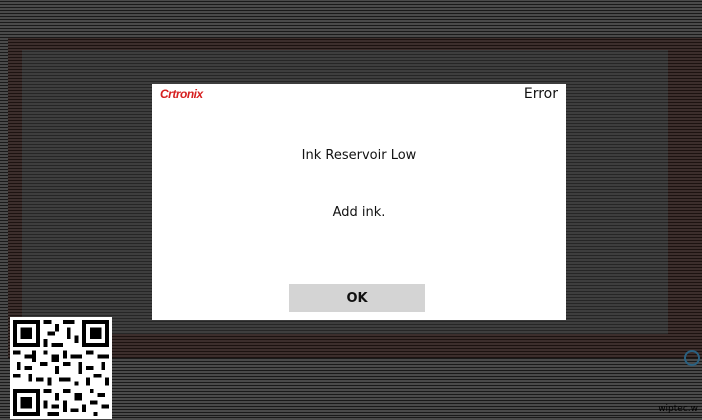 The height and width of the screenshot is (420, 702). Describe the element at coordinates (359, 155) in the screenshot. I see `error-message: Ink Reservoir Low` at that location.